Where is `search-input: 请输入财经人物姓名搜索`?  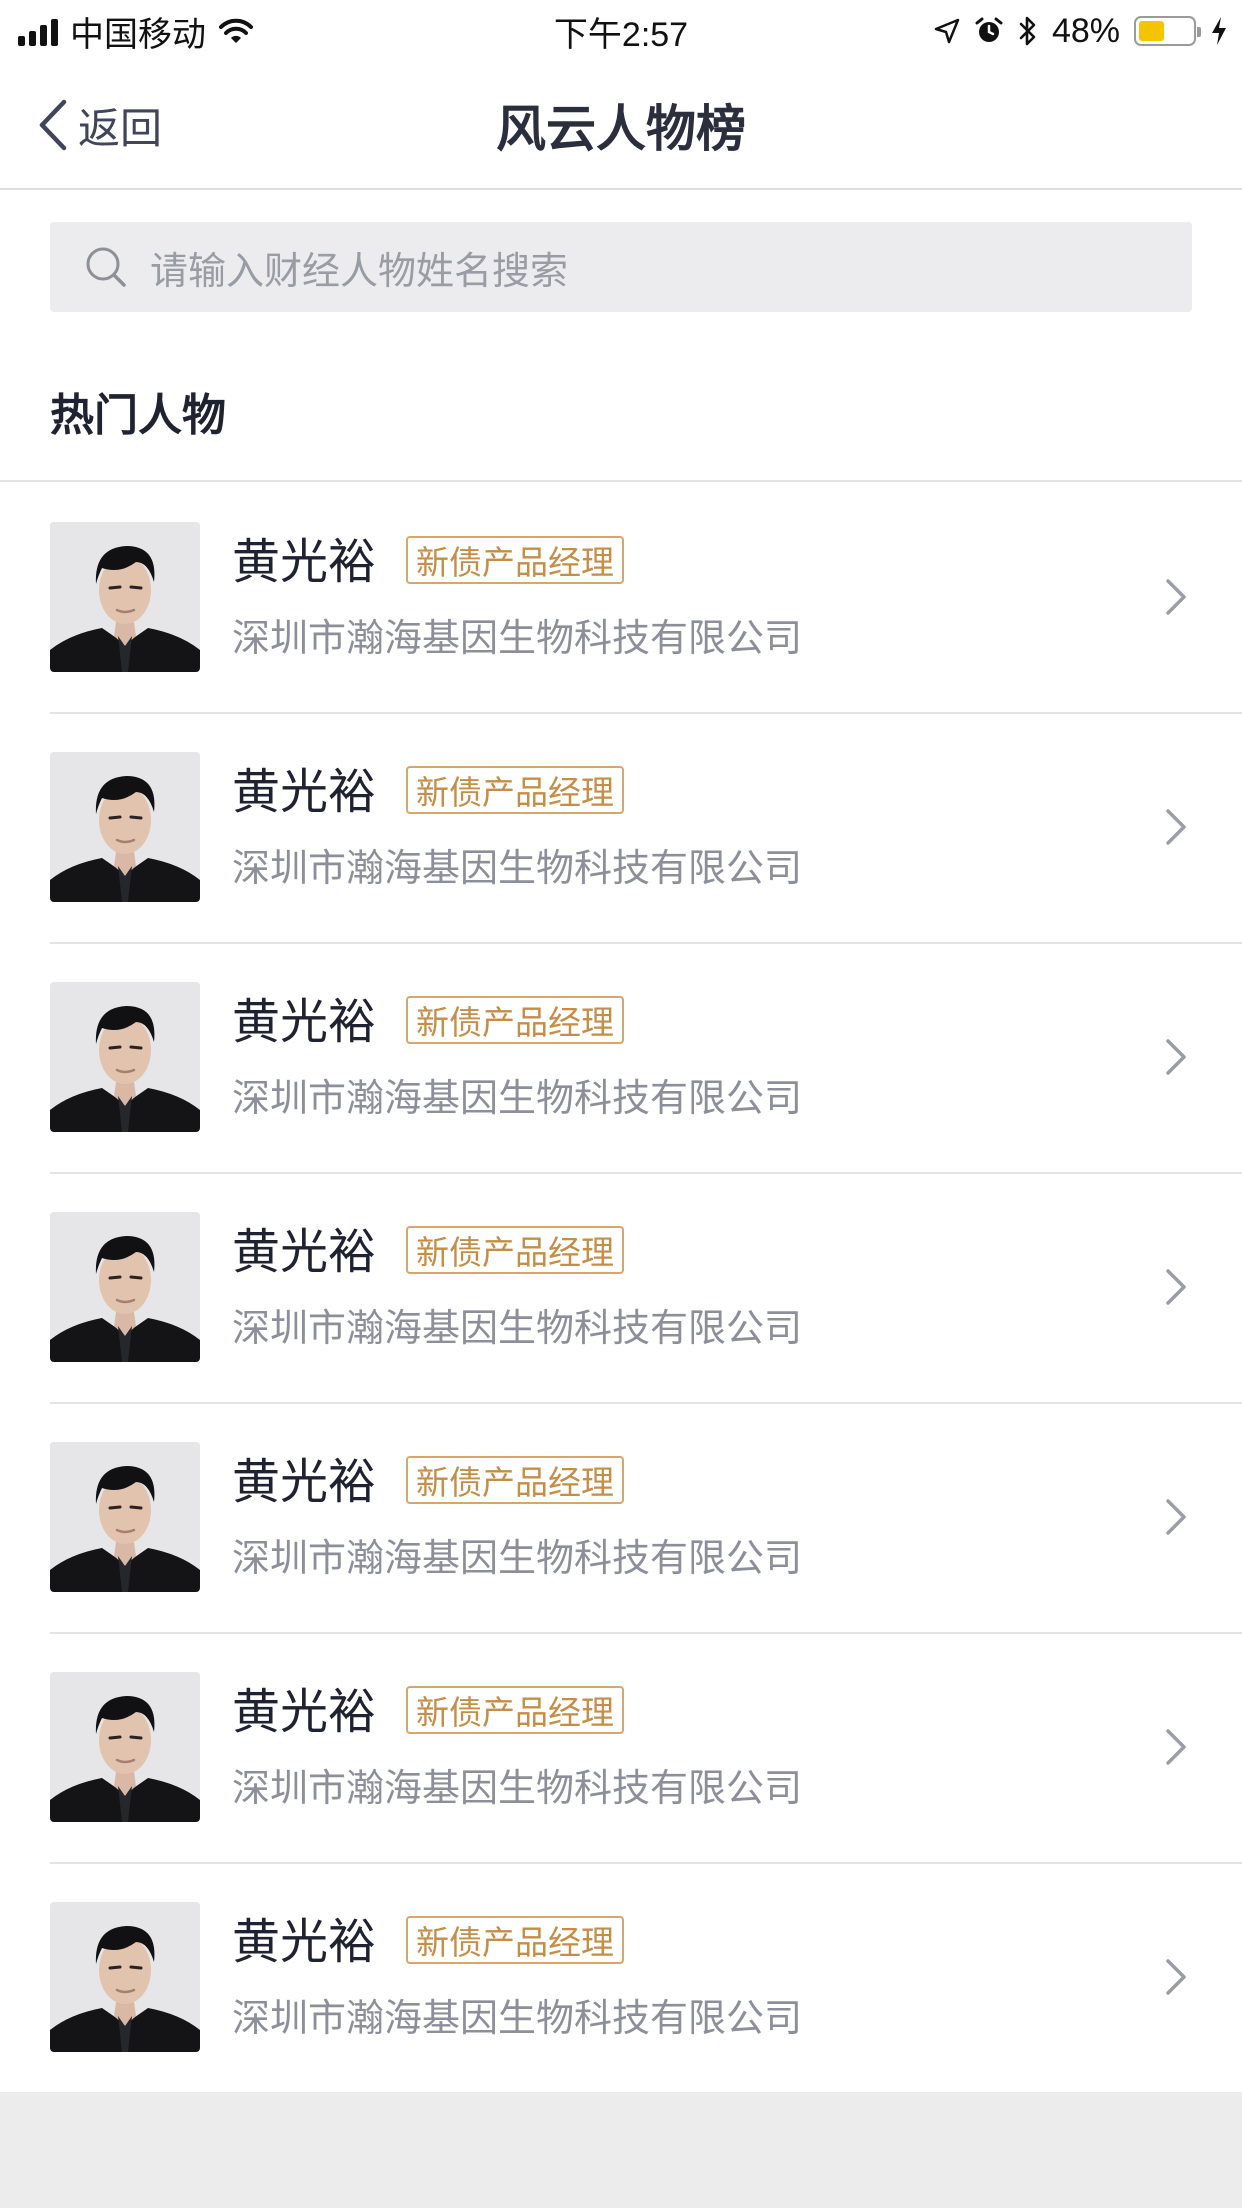
search-input: 请输入财经人物姓名搜索 is located at coordinates (621, 267).